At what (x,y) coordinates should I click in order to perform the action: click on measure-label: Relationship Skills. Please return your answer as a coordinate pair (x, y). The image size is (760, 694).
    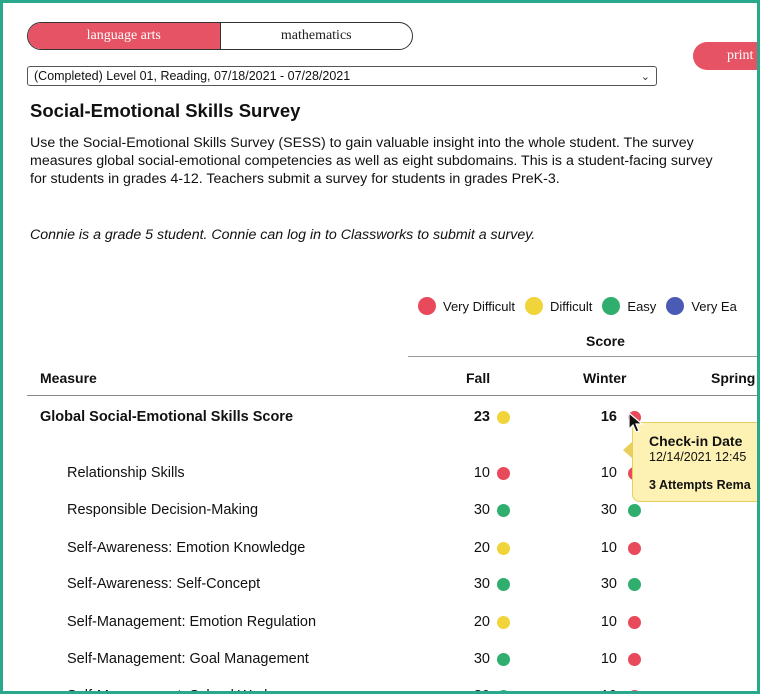
    Looking at the image, I should click on (126, 473).